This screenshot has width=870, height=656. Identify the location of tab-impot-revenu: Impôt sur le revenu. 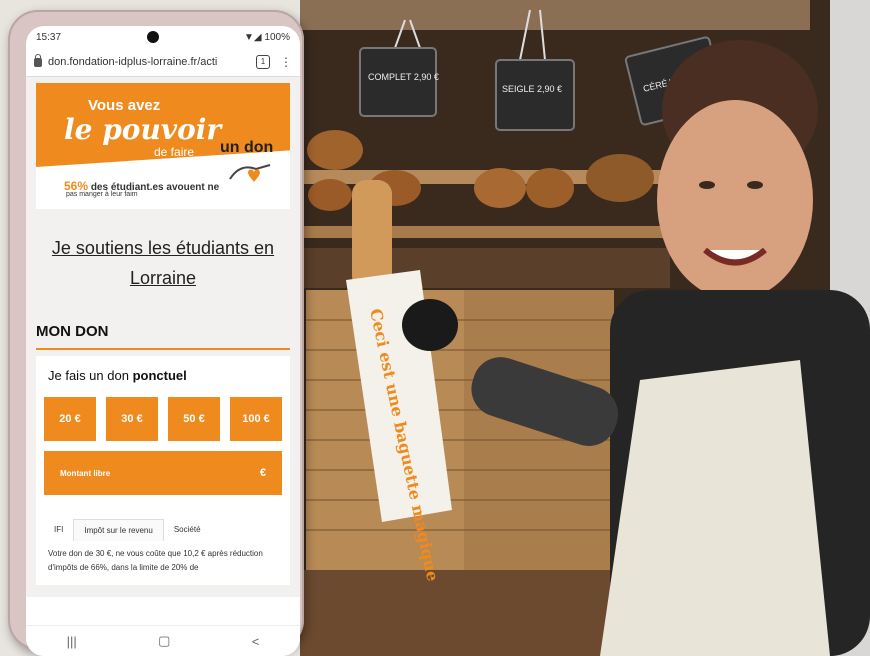
(118, 530).